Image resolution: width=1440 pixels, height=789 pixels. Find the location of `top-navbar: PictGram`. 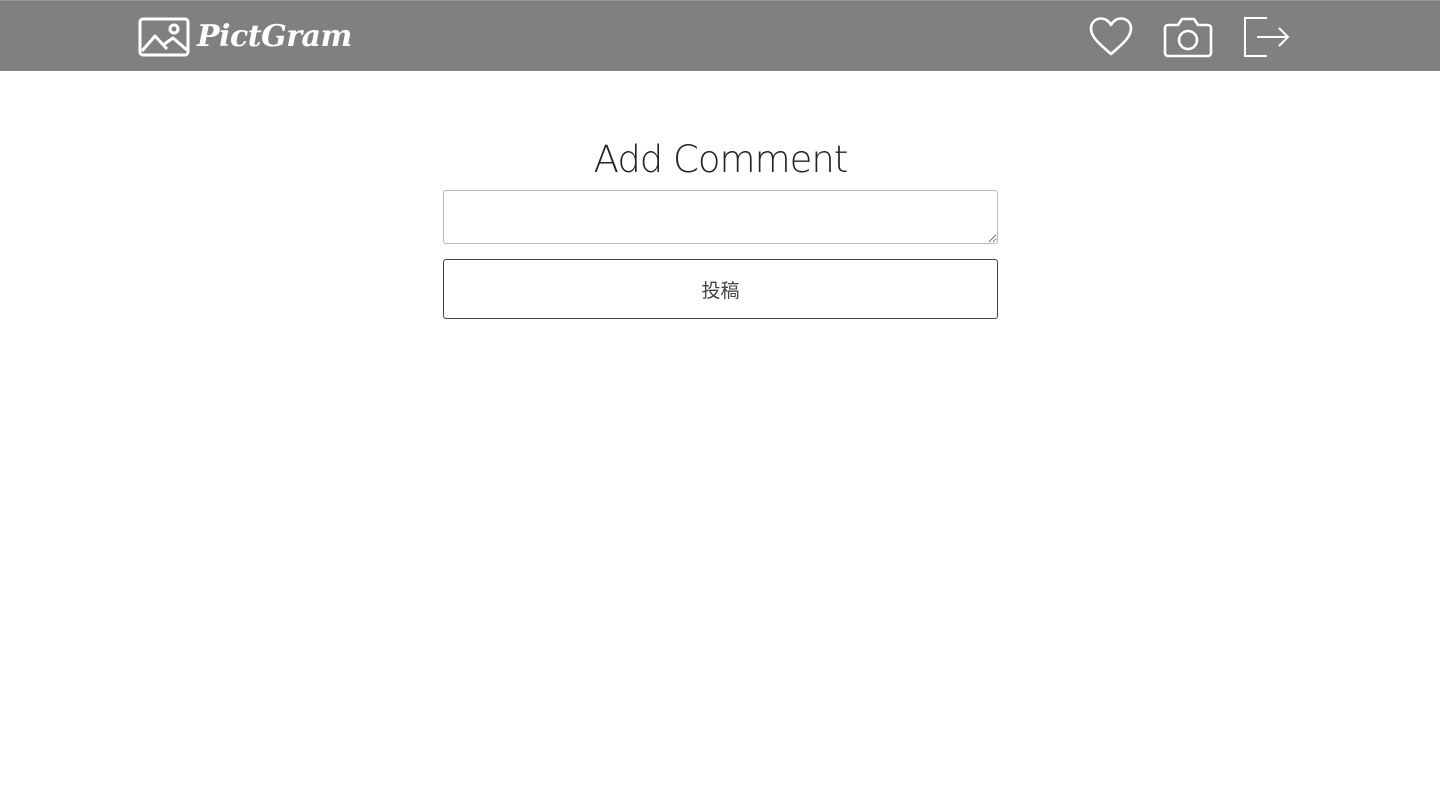

top-navbar: PictGram is located at coordinates (720, 35).